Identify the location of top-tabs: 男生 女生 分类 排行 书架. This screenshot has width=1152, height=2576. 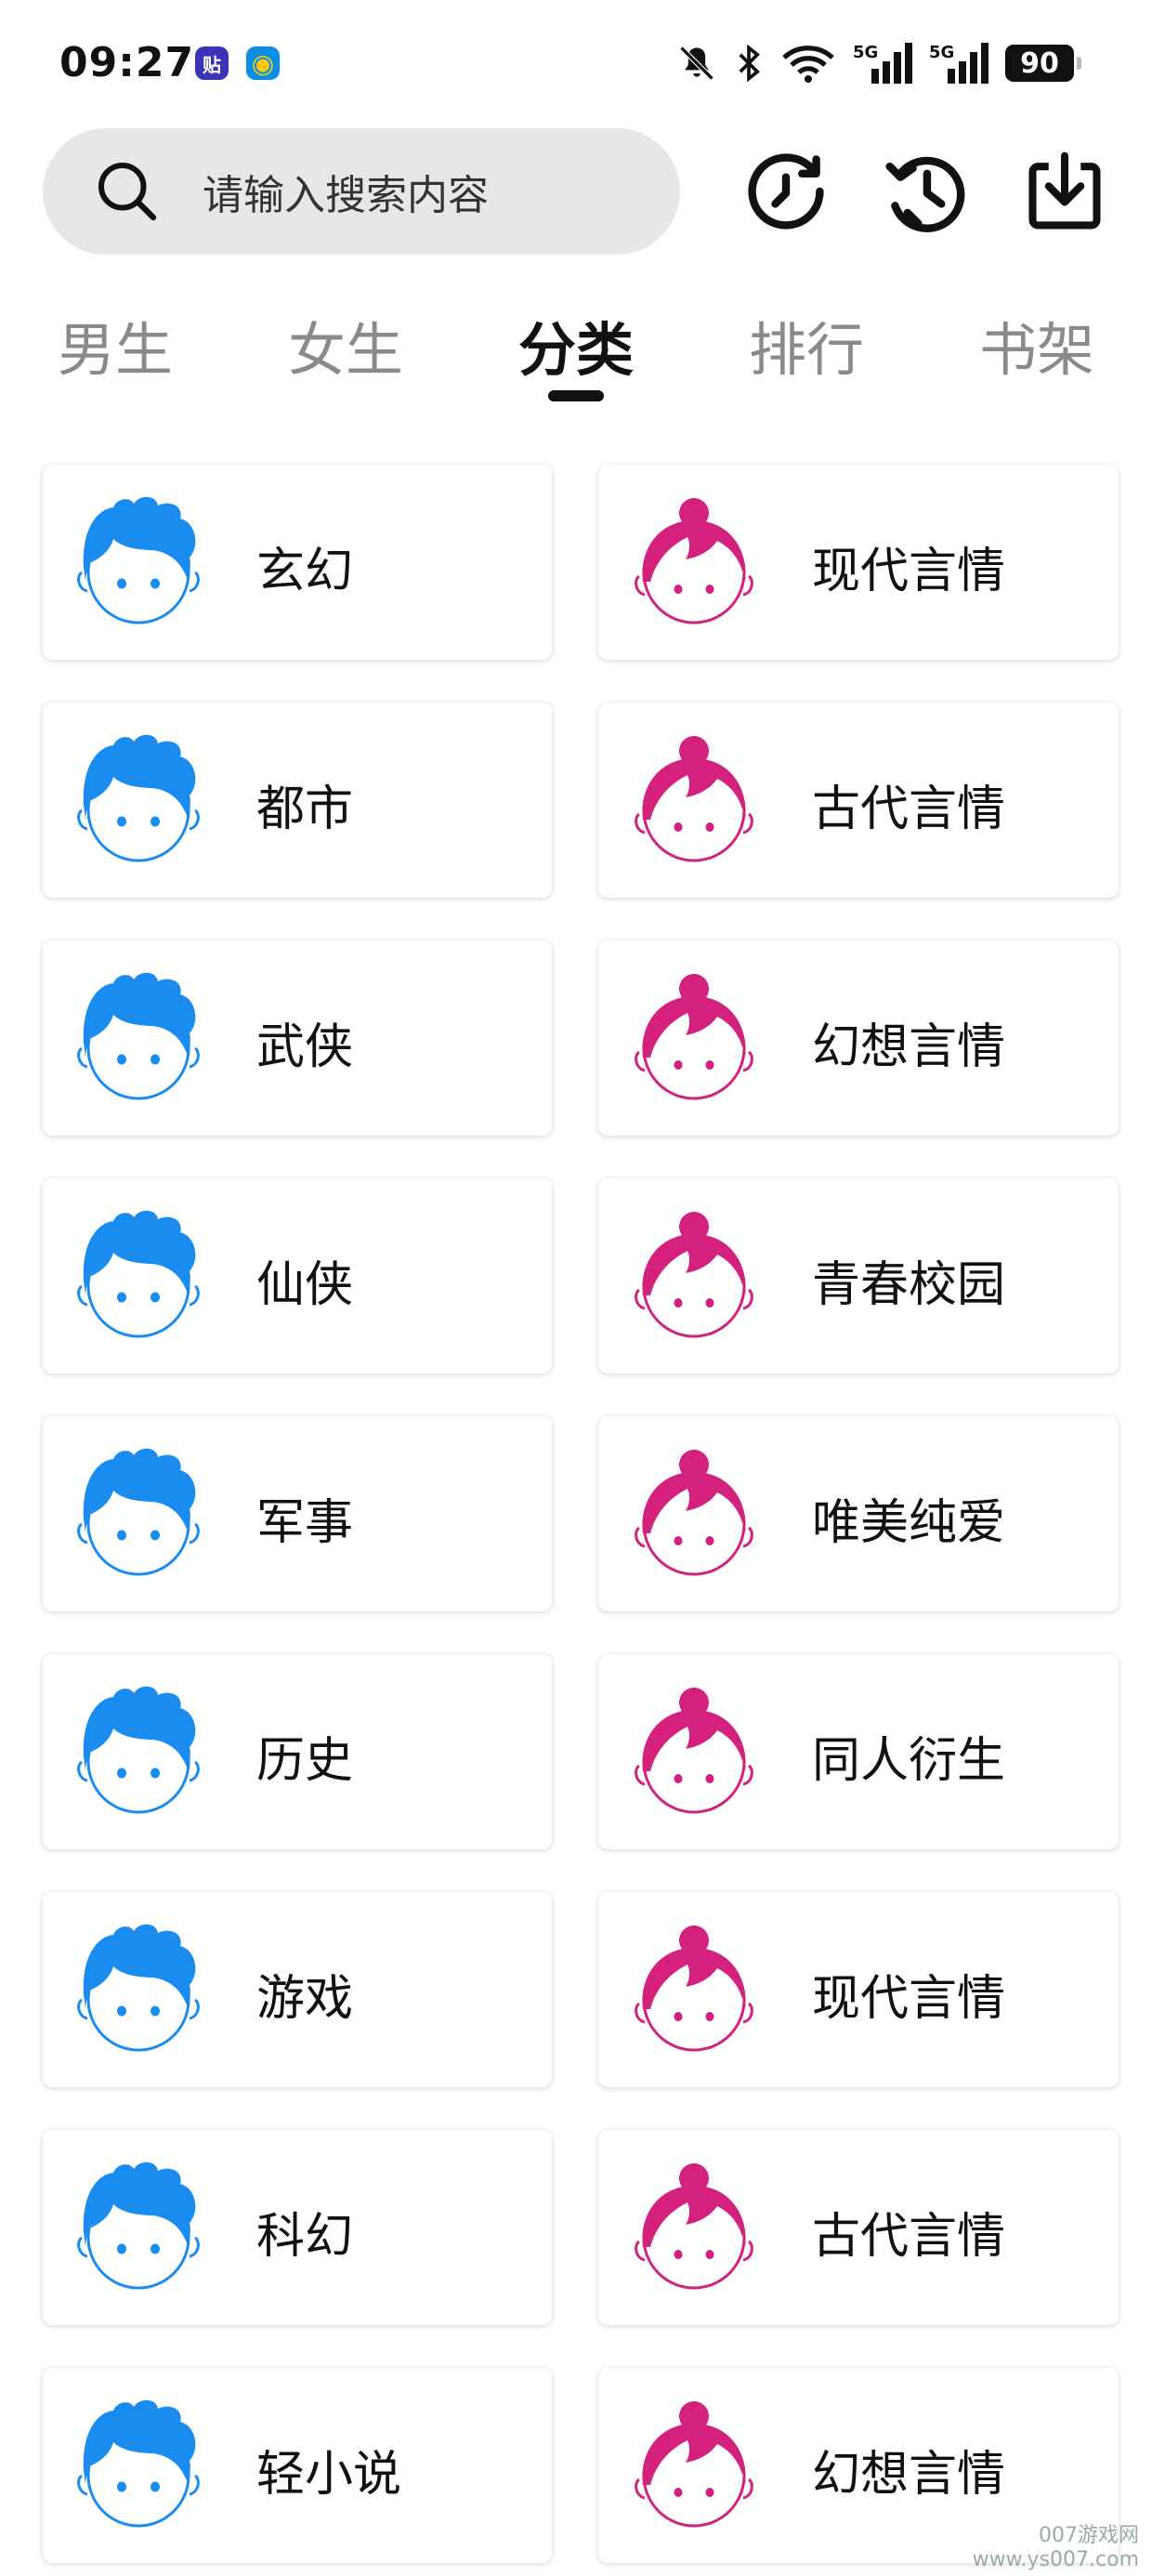
(576, 344).